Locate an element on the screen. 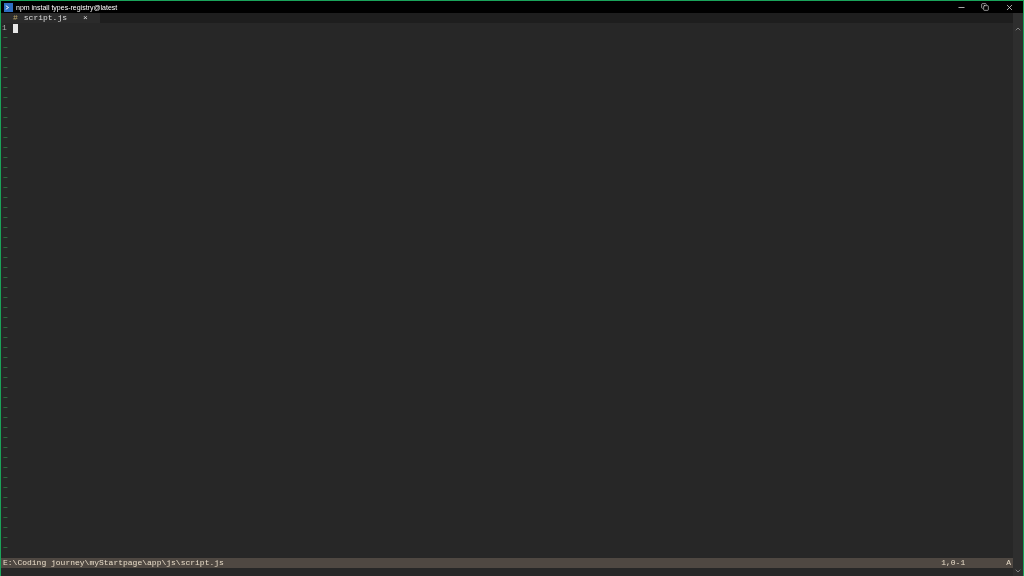 The image size is (1024, 576). file-path: E:\Coding journey\myStartpage\app\js\script.js is located at coordinates (113, 563).